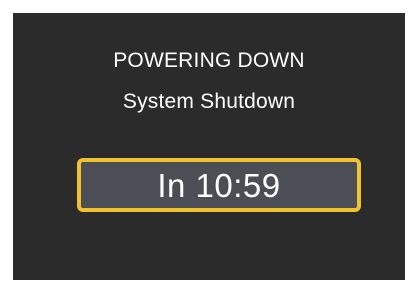 This screenshot has height=281, width=417. I want to click on status-subtitle: System Shutdown, so click(209, 101).